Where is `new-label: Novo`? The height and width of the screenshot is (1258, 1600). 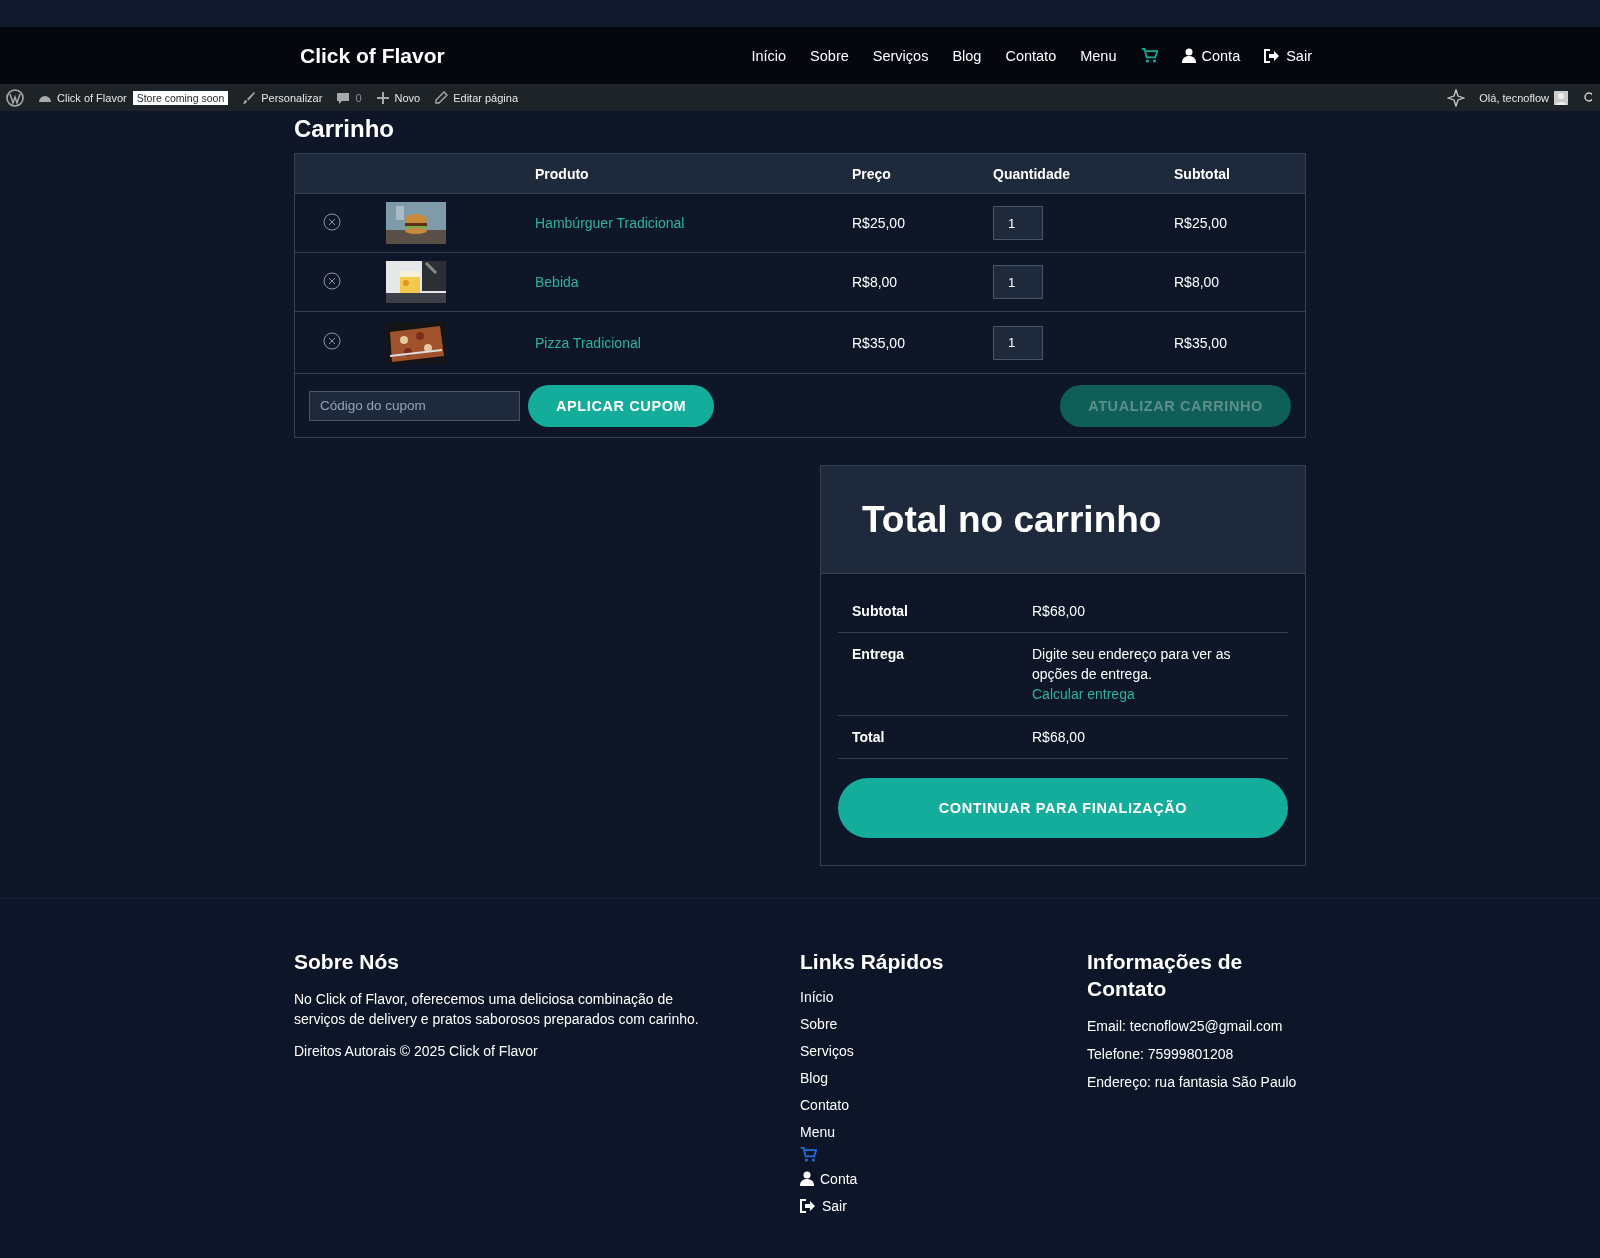 new-label: Novo is located at coordinates (407, 97).